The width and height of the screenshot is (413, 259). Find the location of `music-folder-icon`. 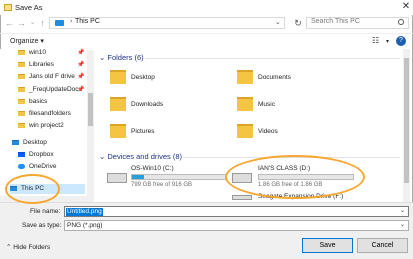

music-folder-icon is located at coordinates (245, 104).